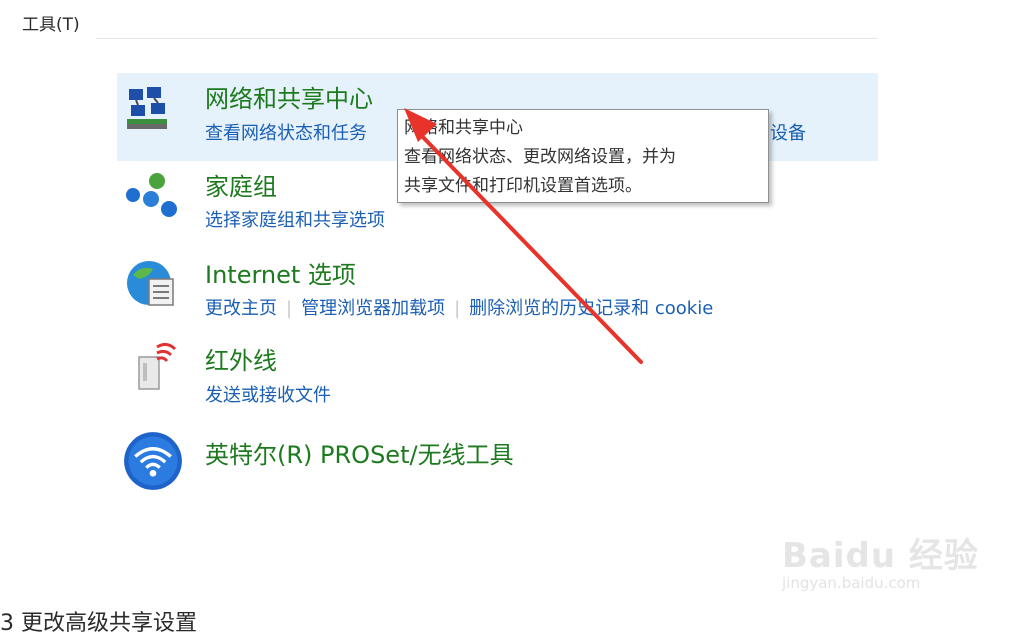  I want to click on intel-proset-title: 英特尔(R) PROSet/无线工具, so click(359, 452).